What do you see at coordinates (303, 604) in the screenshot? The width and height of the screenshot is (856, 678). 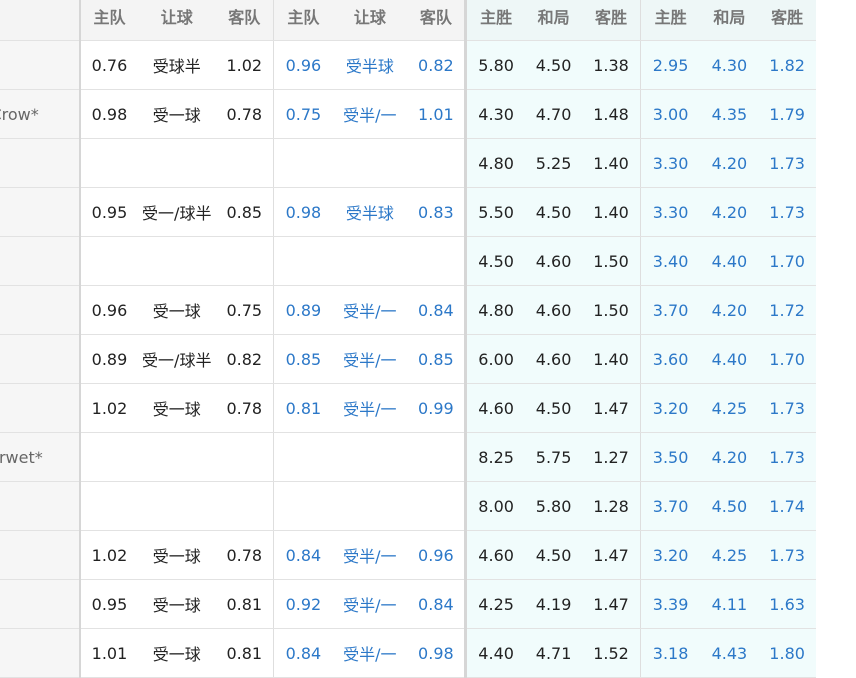 I see `asian-handicap-live-cell: 0.92` at bounding box center [303, 604].